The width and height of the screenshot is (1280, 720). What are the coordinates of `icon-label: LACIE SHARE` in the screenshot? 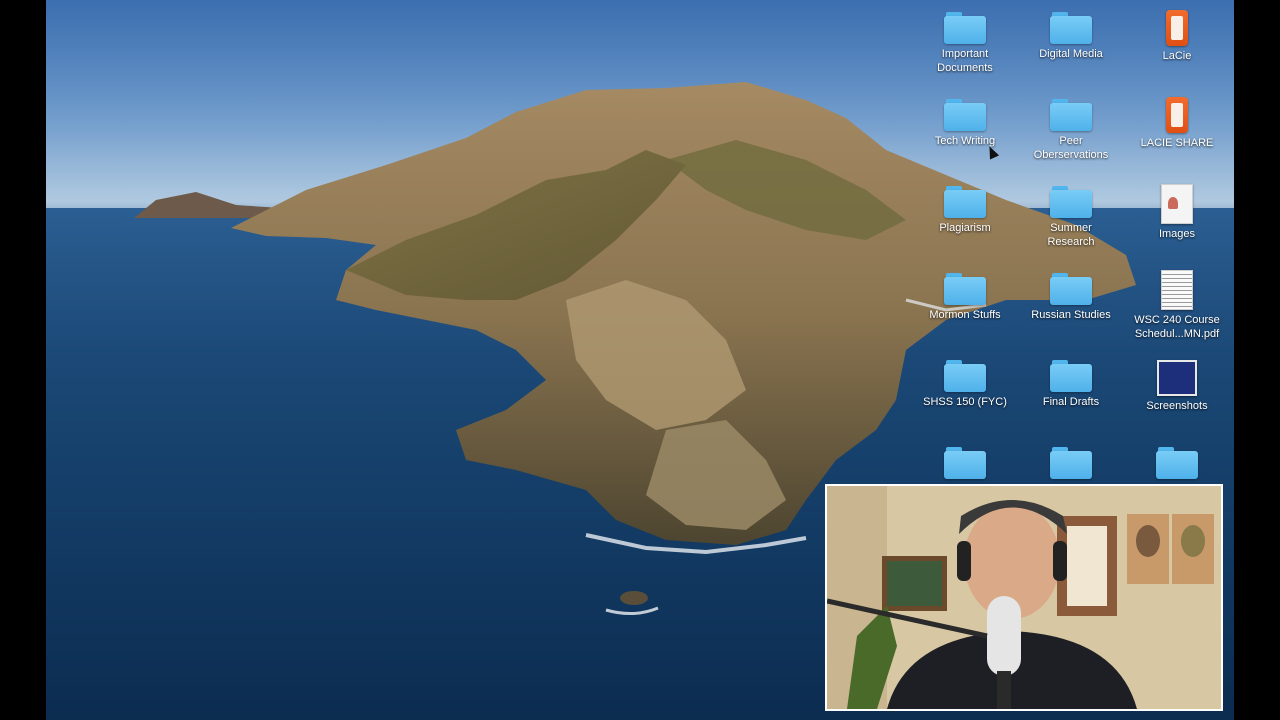 It's located at (1177, 143).